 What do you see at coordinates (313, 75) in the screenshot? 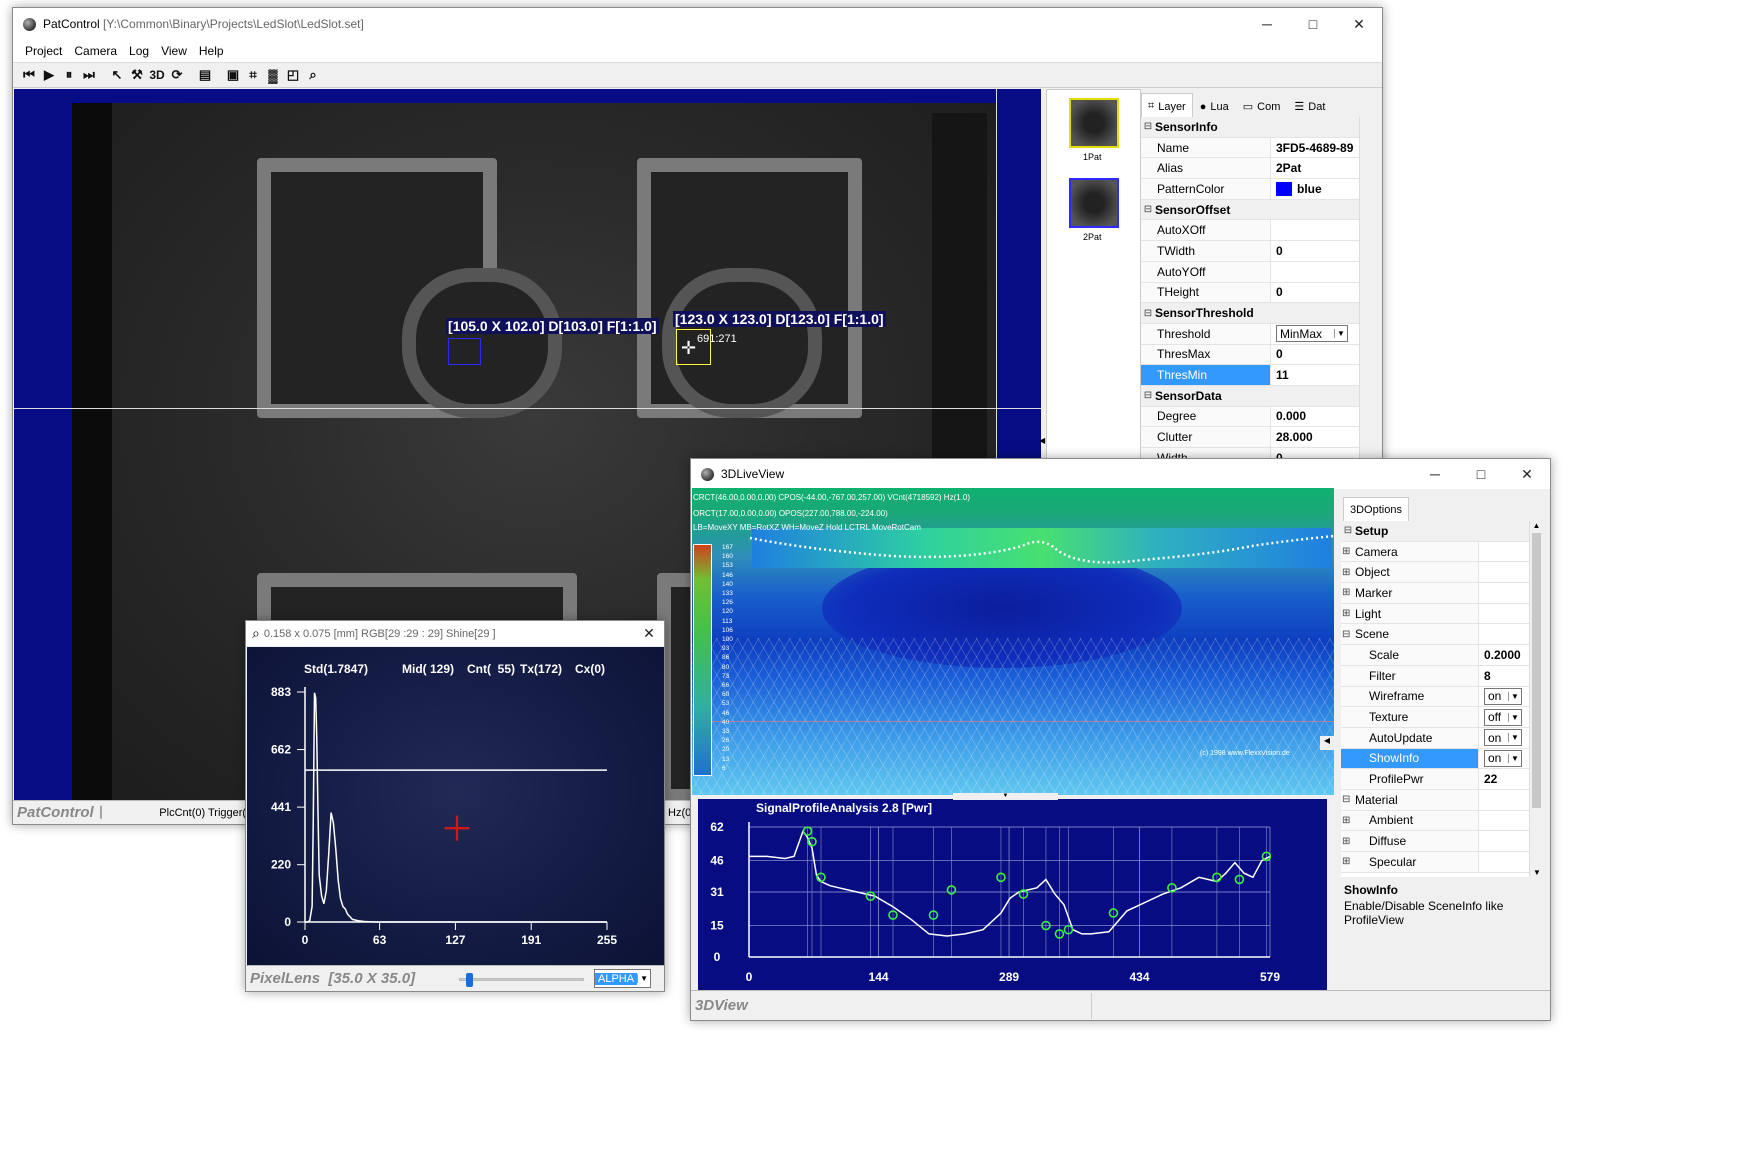
I see `magnifier-icon: ⌕` at bounding box center [313, 75].